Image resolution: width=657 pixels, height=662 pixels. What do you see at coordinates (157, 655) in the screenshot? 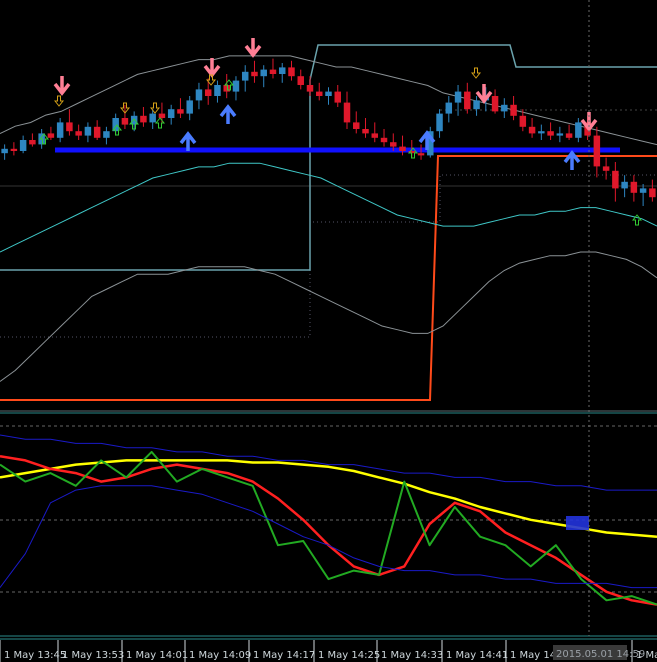
I see `time-tick-label: 1 May 14:01` at bounding box center [157, 655].